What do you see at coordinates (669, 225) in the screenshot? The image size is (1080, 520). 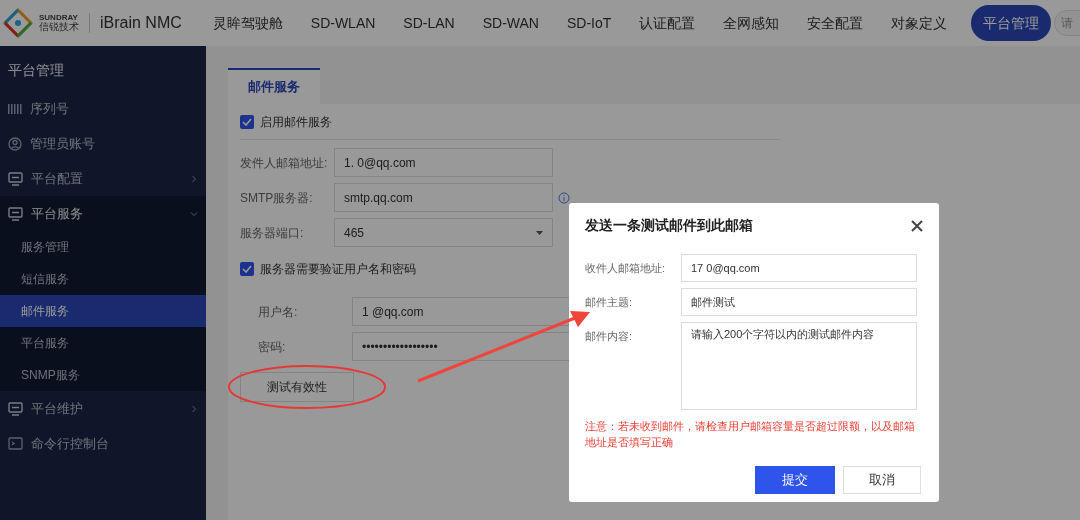 I see `dialog-title: 发送一条测试邮件到此邮箱` at bounding box center [669, 225].